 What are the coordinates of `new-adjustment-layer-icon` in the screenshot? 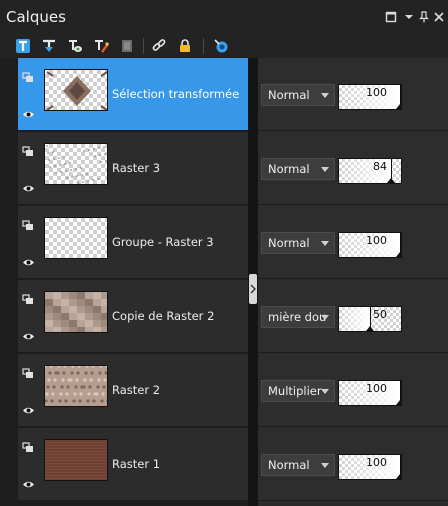 It's located at (101, 46).